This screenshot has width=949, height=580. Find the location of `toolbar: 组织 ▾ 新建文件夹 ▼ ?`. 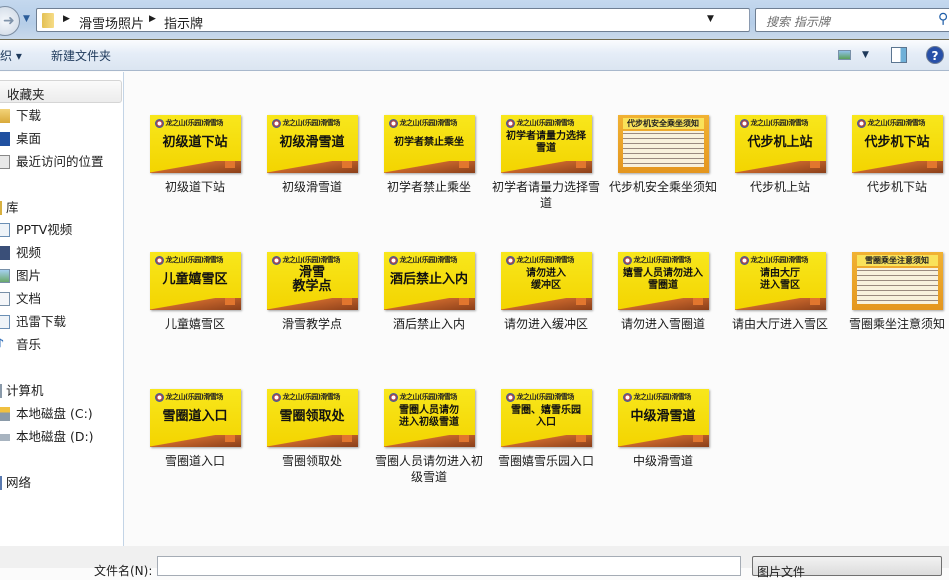

toolbar: 组织 ▾ 新建文件夹 ▼ ? is located at coordinates (474, 55).